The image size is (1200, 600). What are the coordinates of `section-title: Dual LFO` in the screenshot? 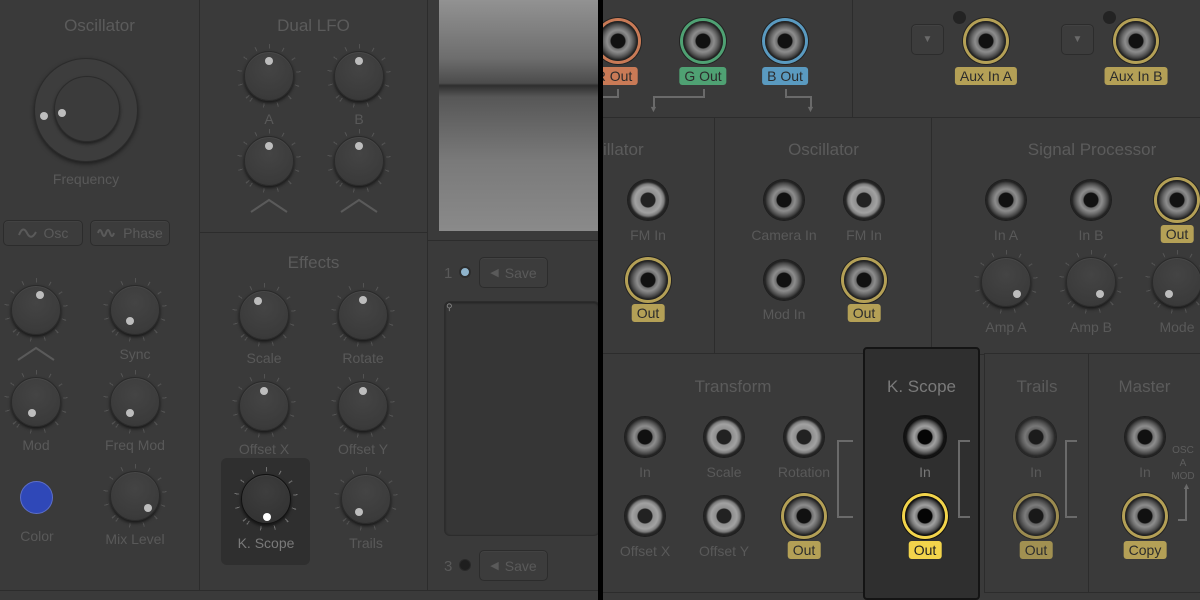 It's located at (313, 25).